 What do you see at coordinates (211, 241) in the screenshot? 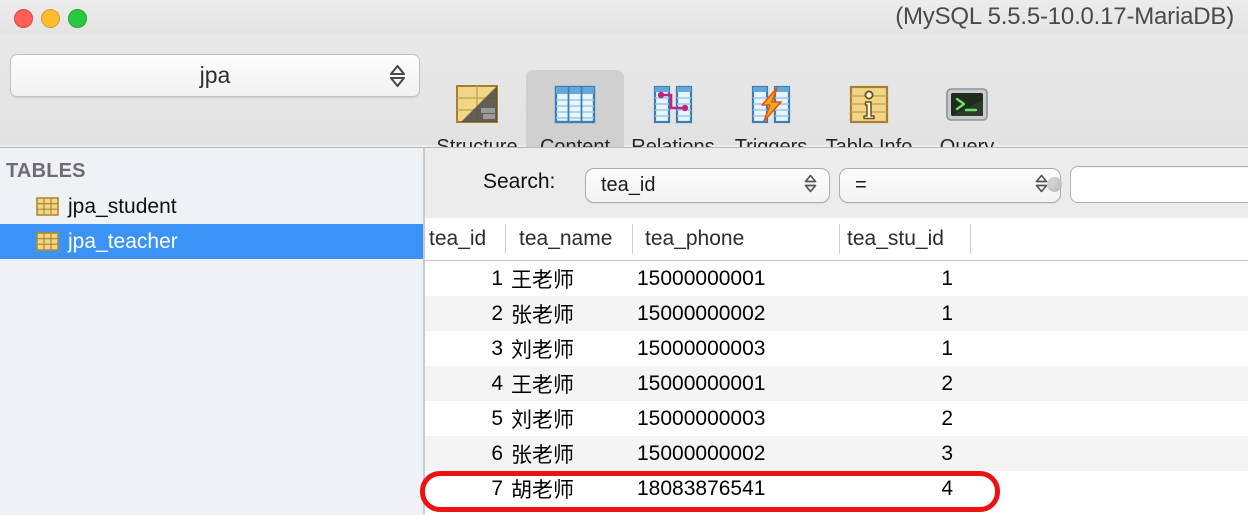
I see `sidebar-item-jpa-teacher: jpa_teacher` at bounding box center [211, 241].